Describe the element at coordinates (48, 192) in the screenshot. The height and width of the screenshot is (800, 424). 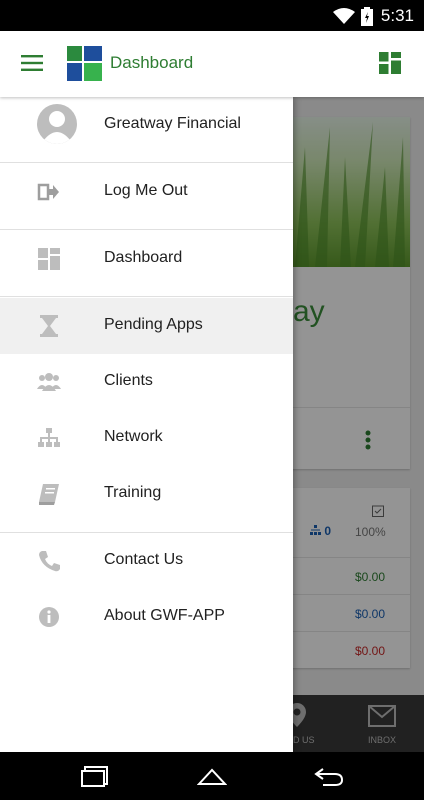
I see `logout-icon` at that location.